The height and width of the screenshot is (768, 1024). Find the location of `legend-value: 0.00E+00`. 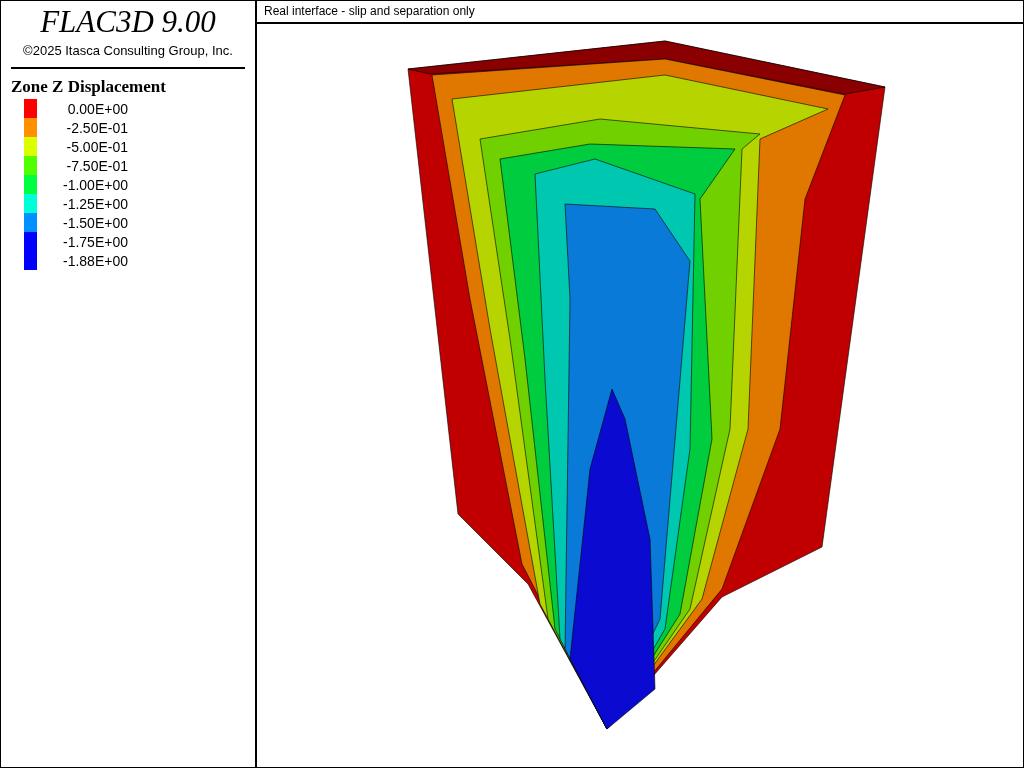

legend-value: 0.00E+00 is located at coordinates (97, 108).